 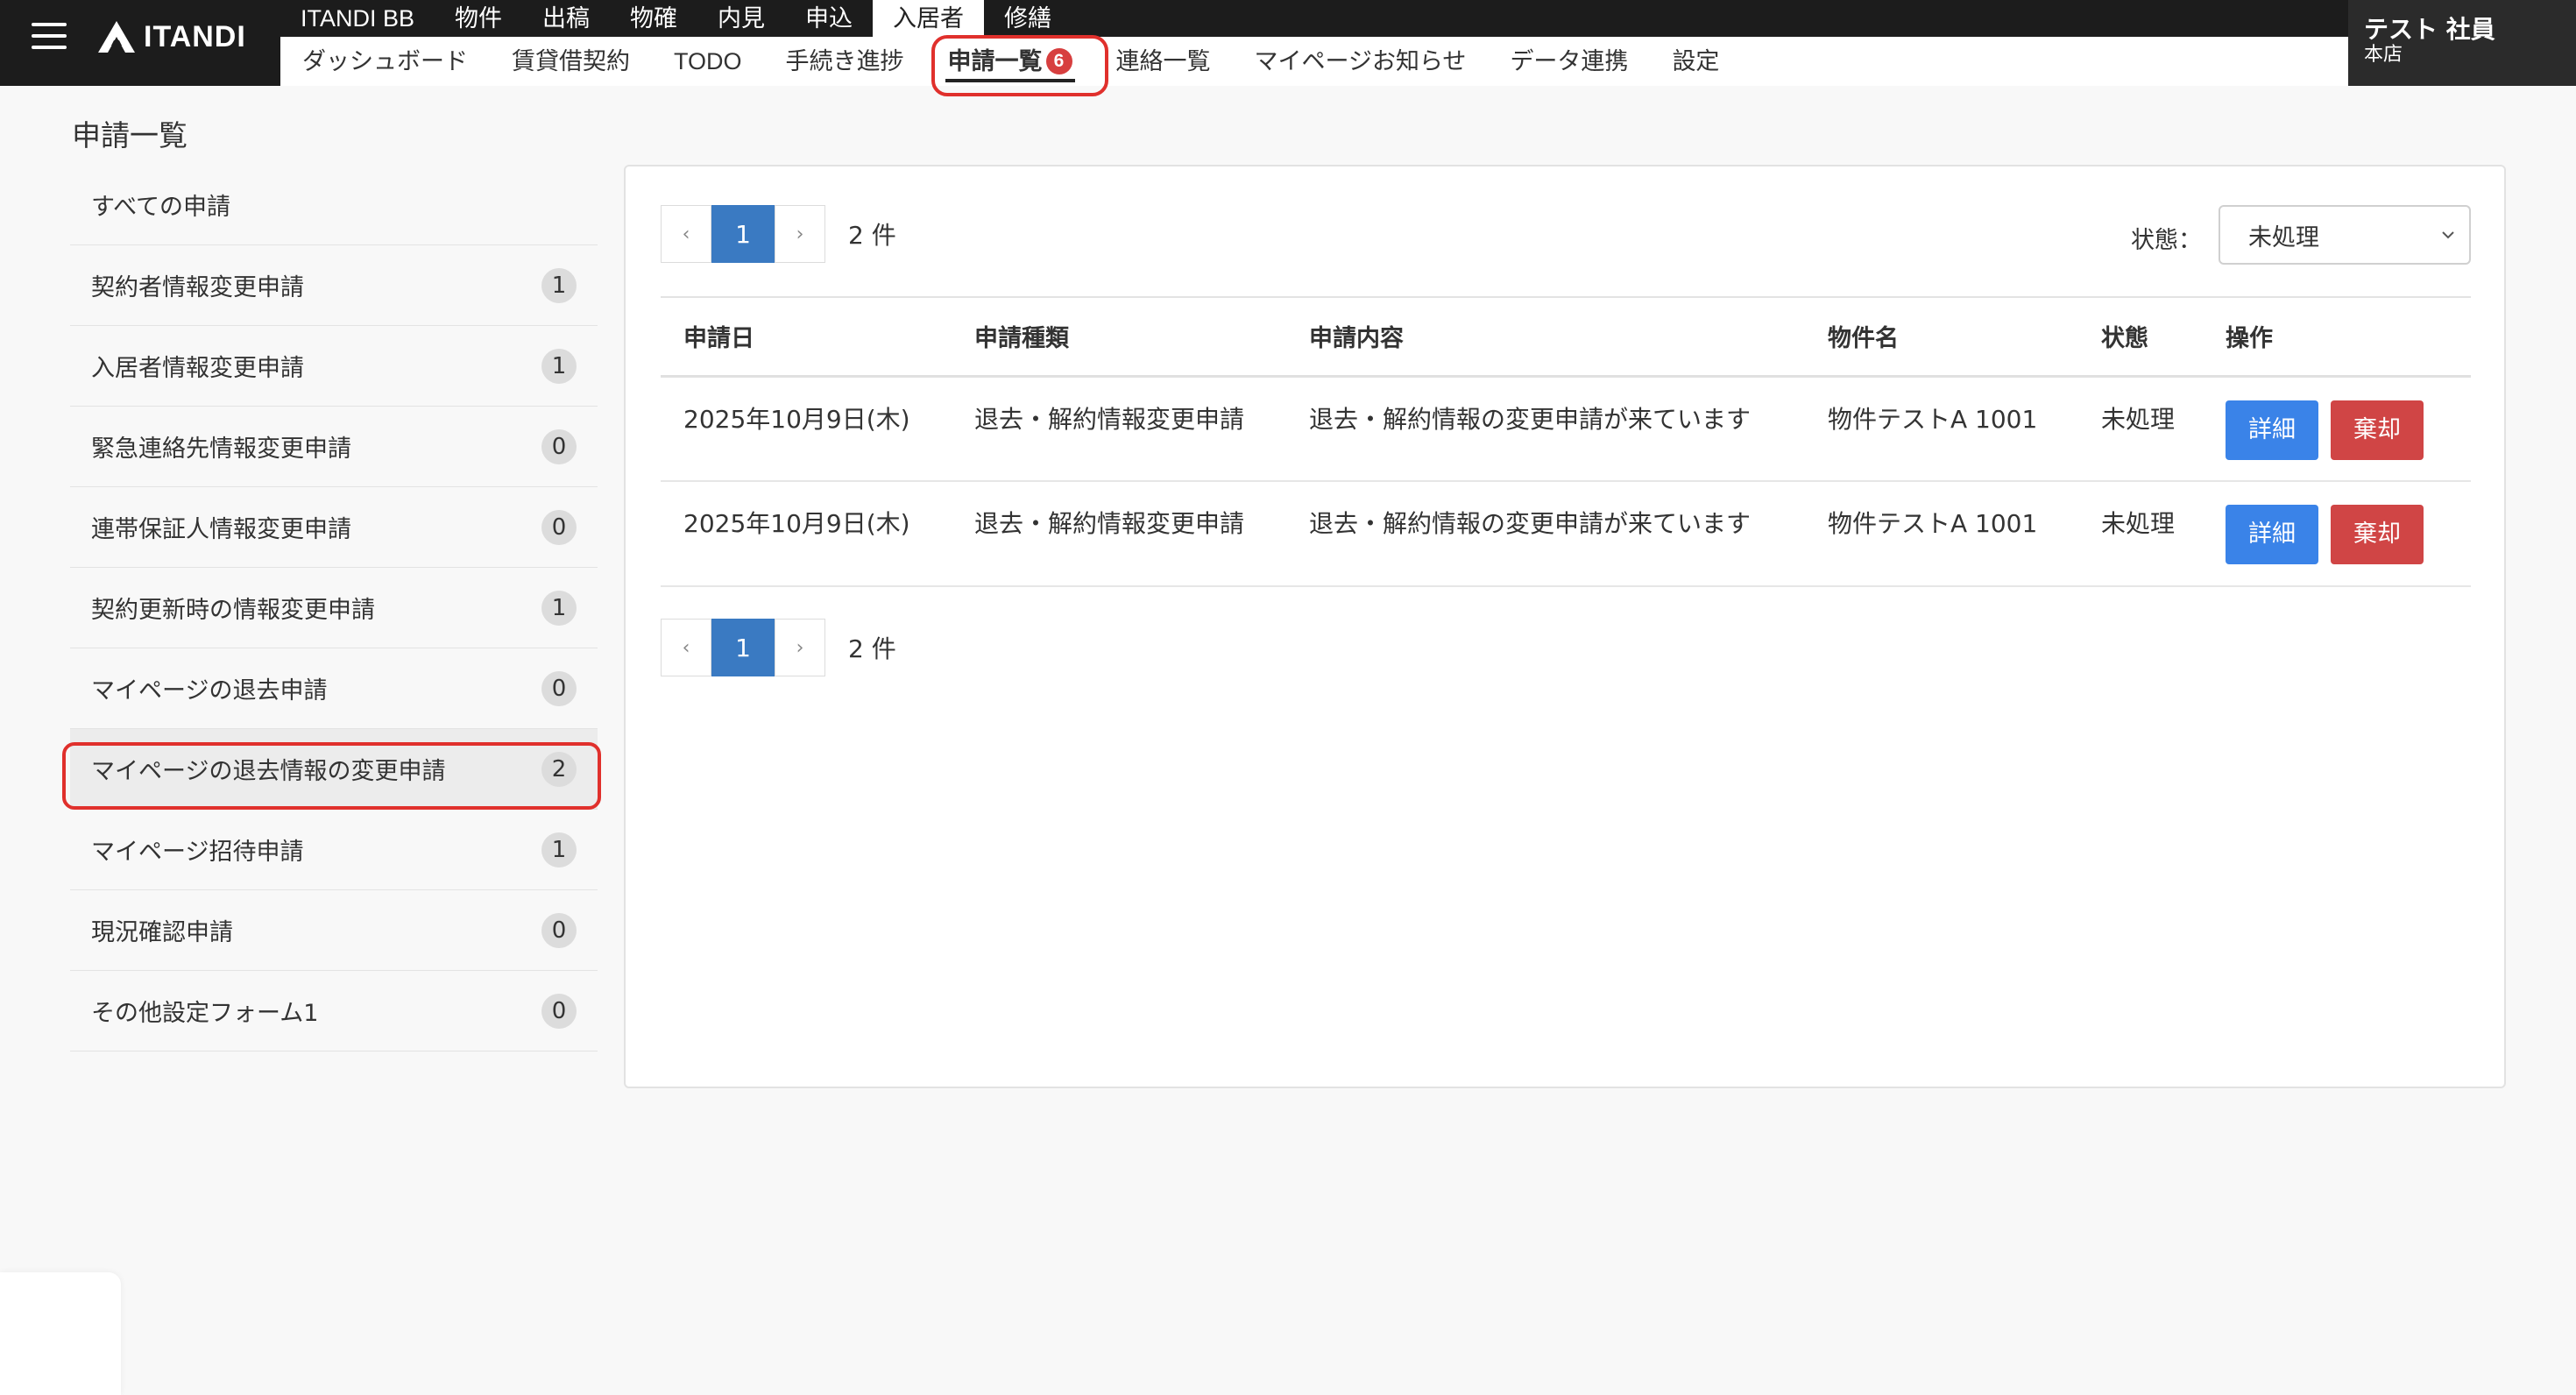 What do you see at coordinates (268, 771) in the screenshot?
I see `sidebar-item-label: マイページの退去情報の変更申請` at bounding box center [268, 771].